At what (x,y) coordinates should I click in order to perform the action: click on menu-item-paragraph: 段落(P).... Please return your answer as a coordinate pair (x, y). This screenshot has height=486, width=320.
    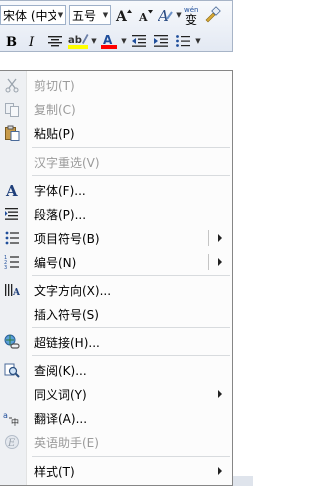
    Looking at the image, I should click on (116, 214).